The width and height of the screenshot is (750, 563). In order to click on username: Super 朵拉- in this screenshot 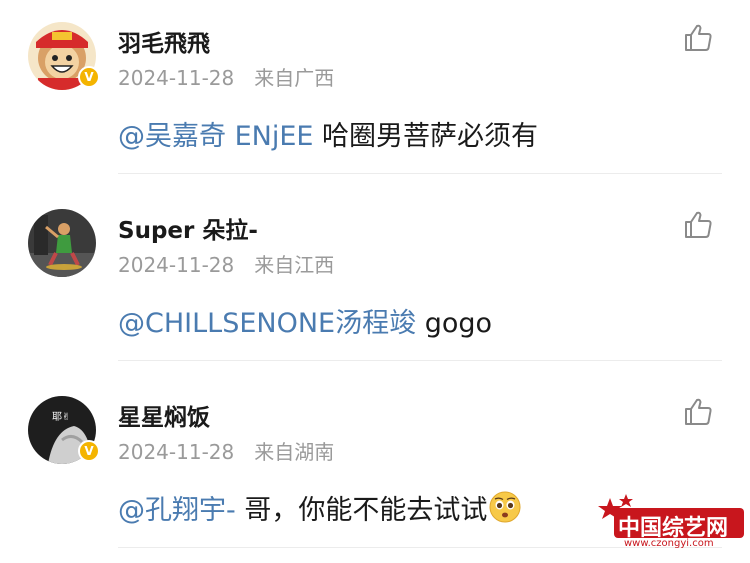, I will do `click(188, 228)`.